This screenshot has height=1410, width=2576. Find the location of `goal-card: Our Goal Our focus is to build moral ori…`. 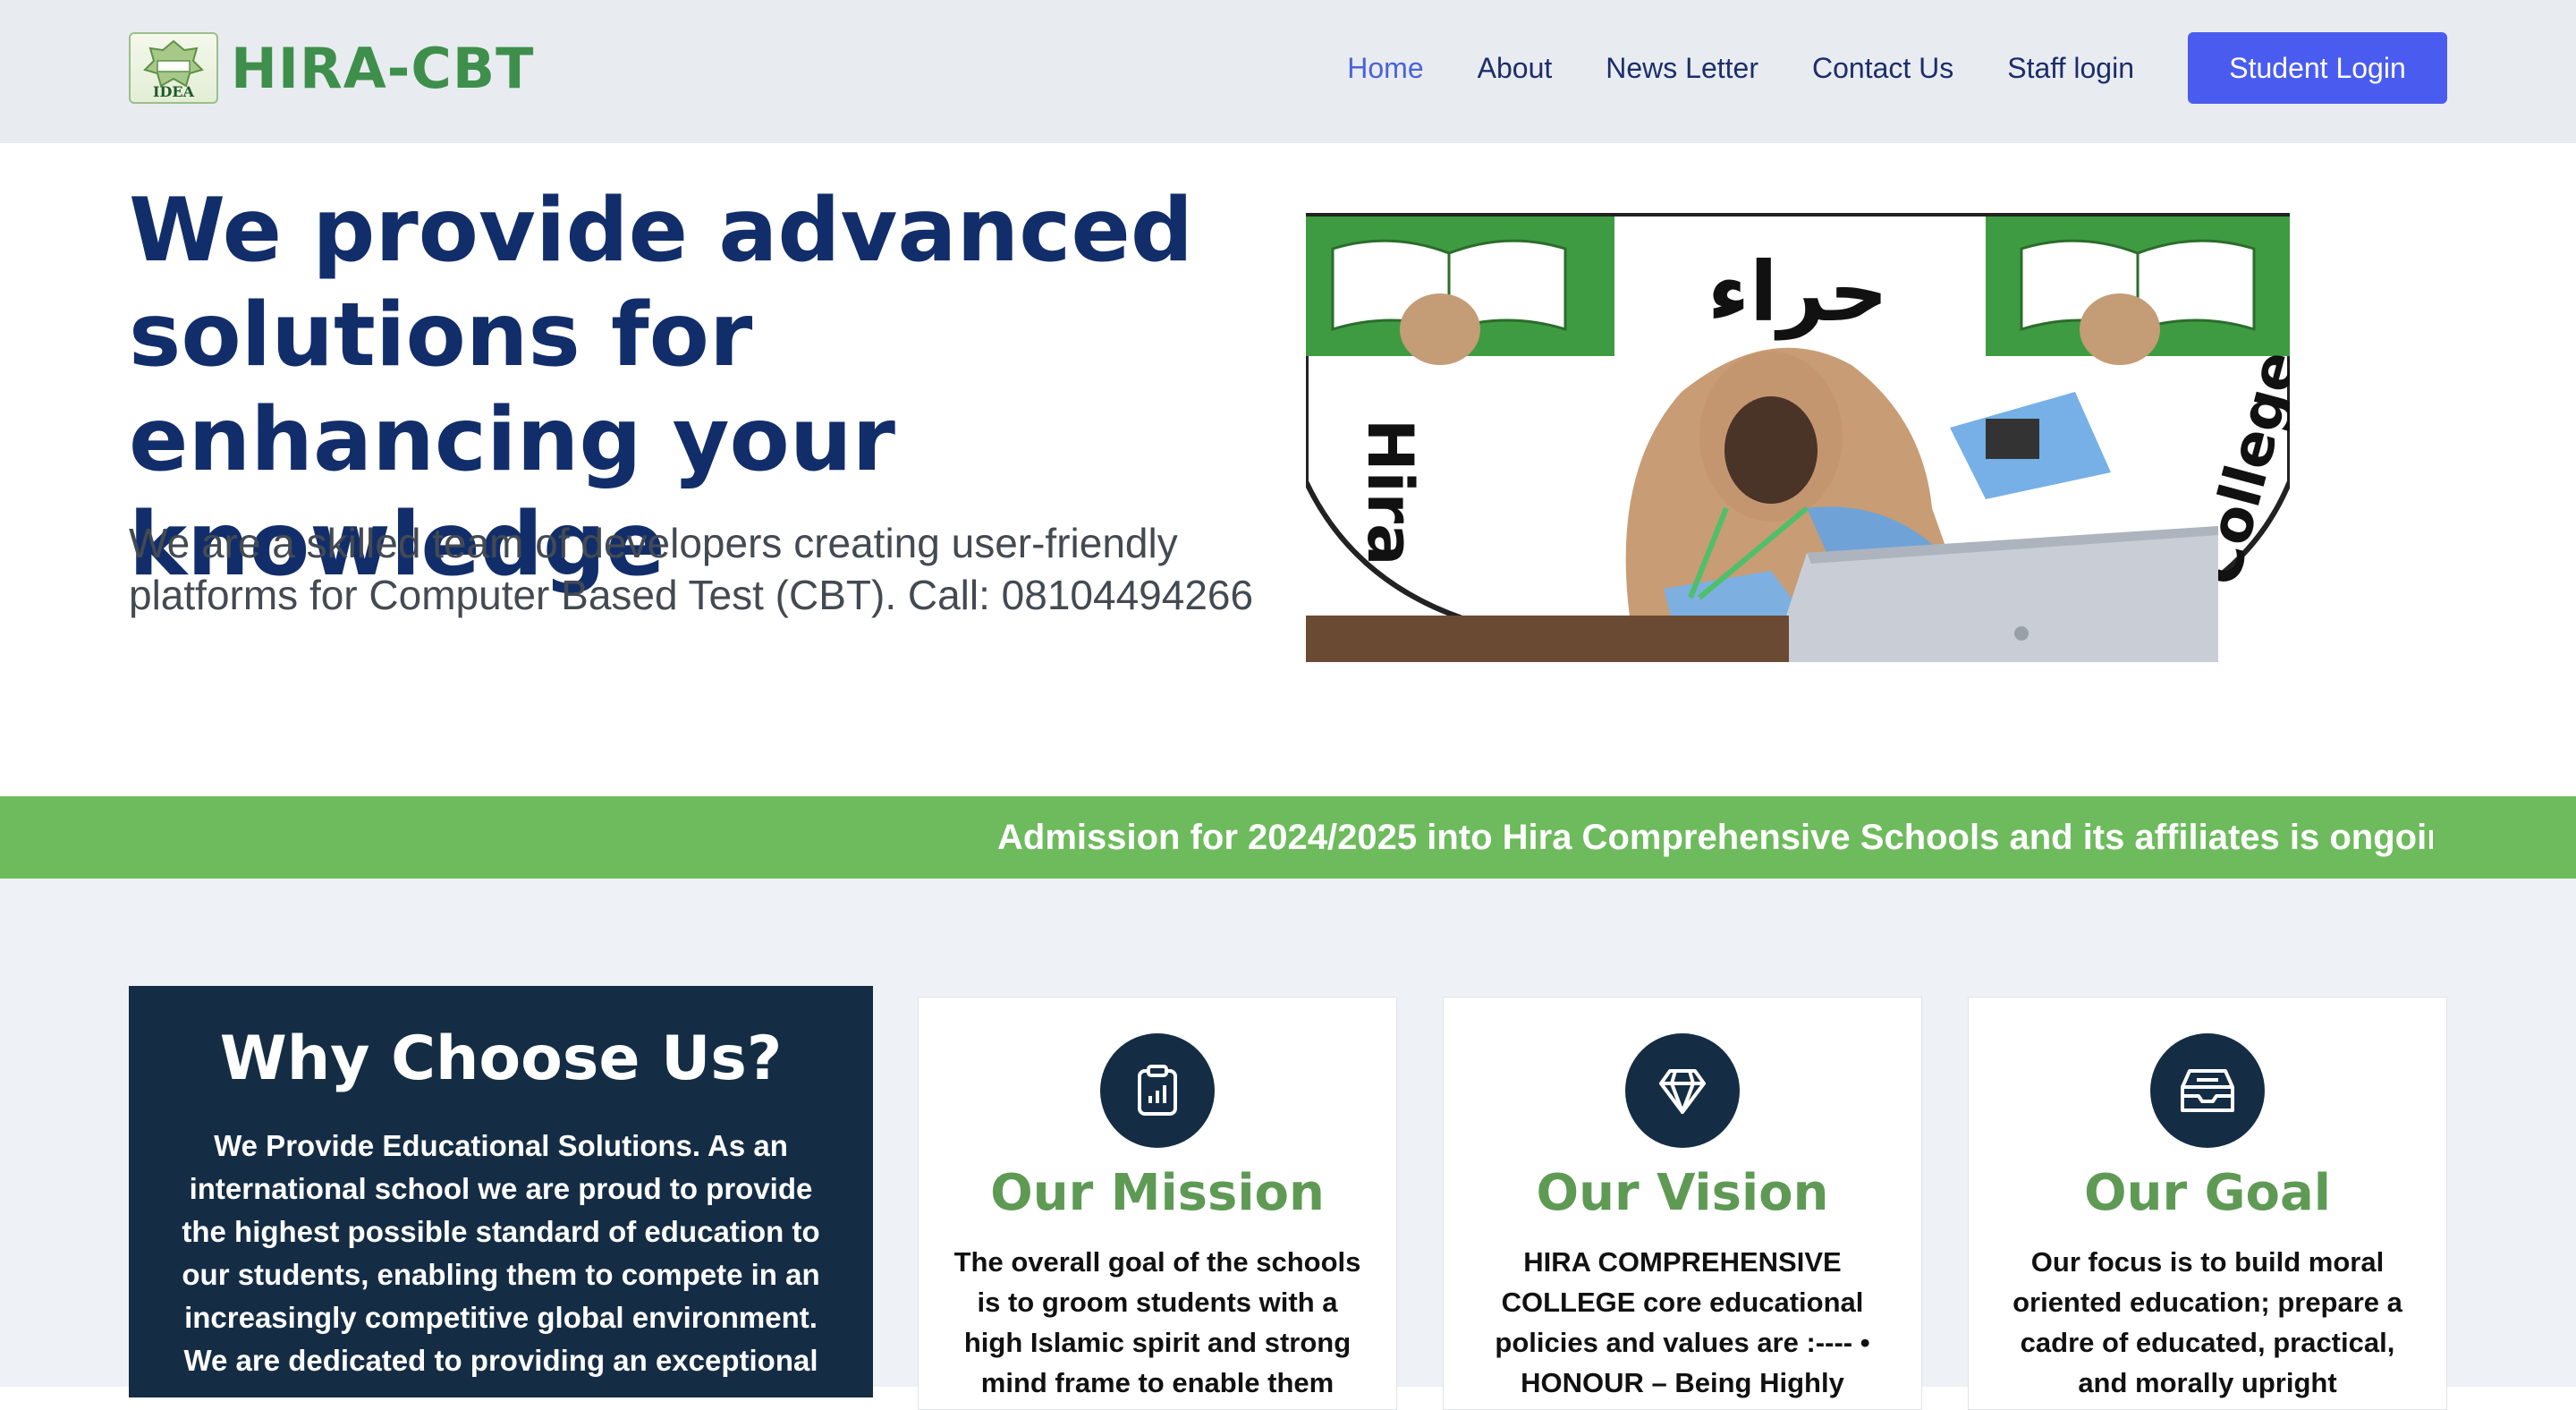

goal-card: Our Goal Our focus is to build moral ori… is located at coordinates (2207, 1204).